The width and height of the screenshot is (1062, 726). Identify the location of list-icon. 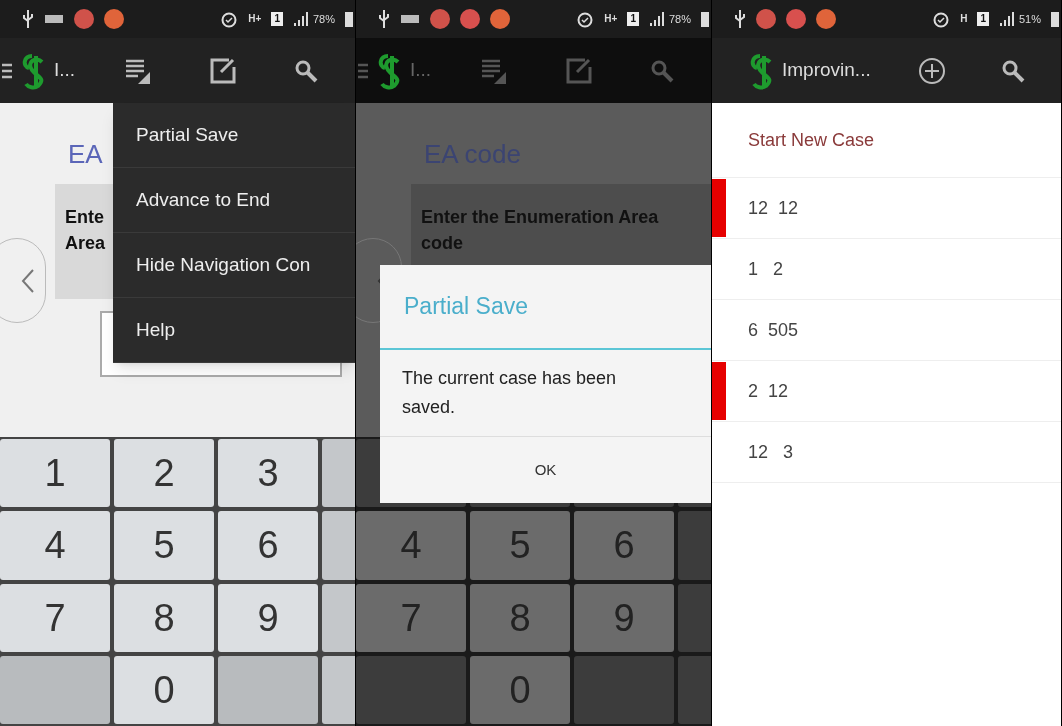
(137, 70).